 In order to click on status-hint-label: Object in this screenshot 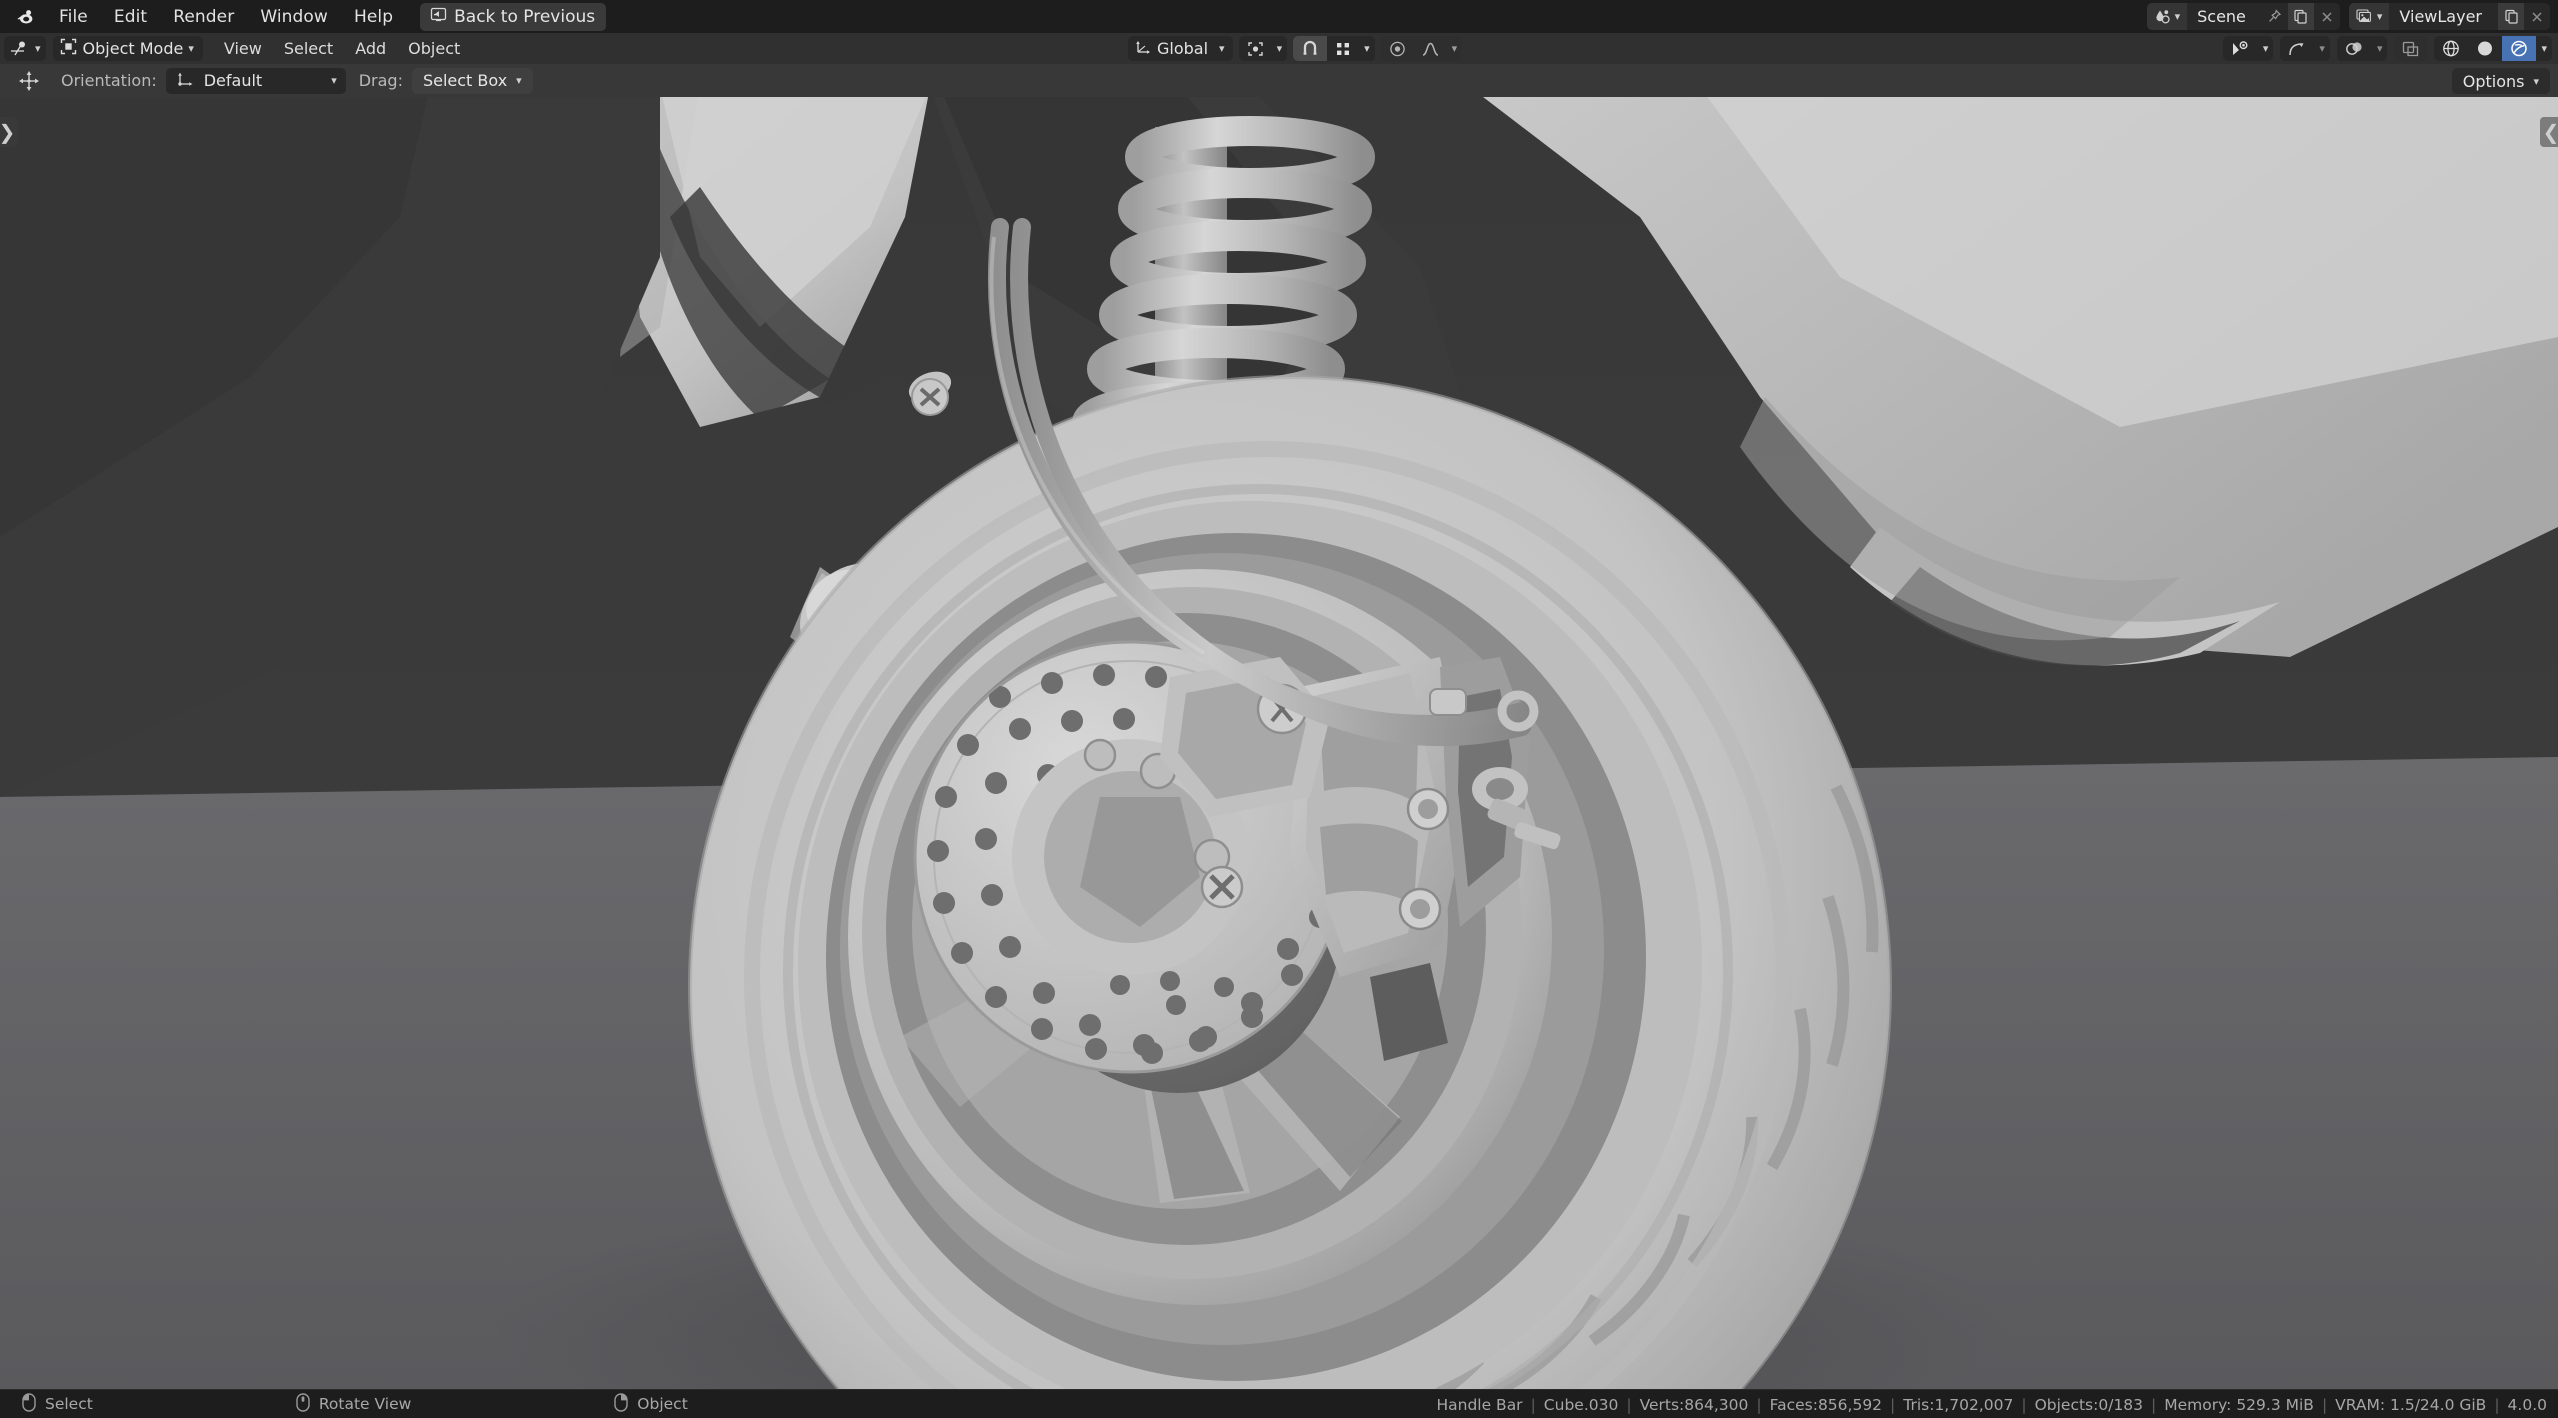, I will do `click(662, 1404)`.